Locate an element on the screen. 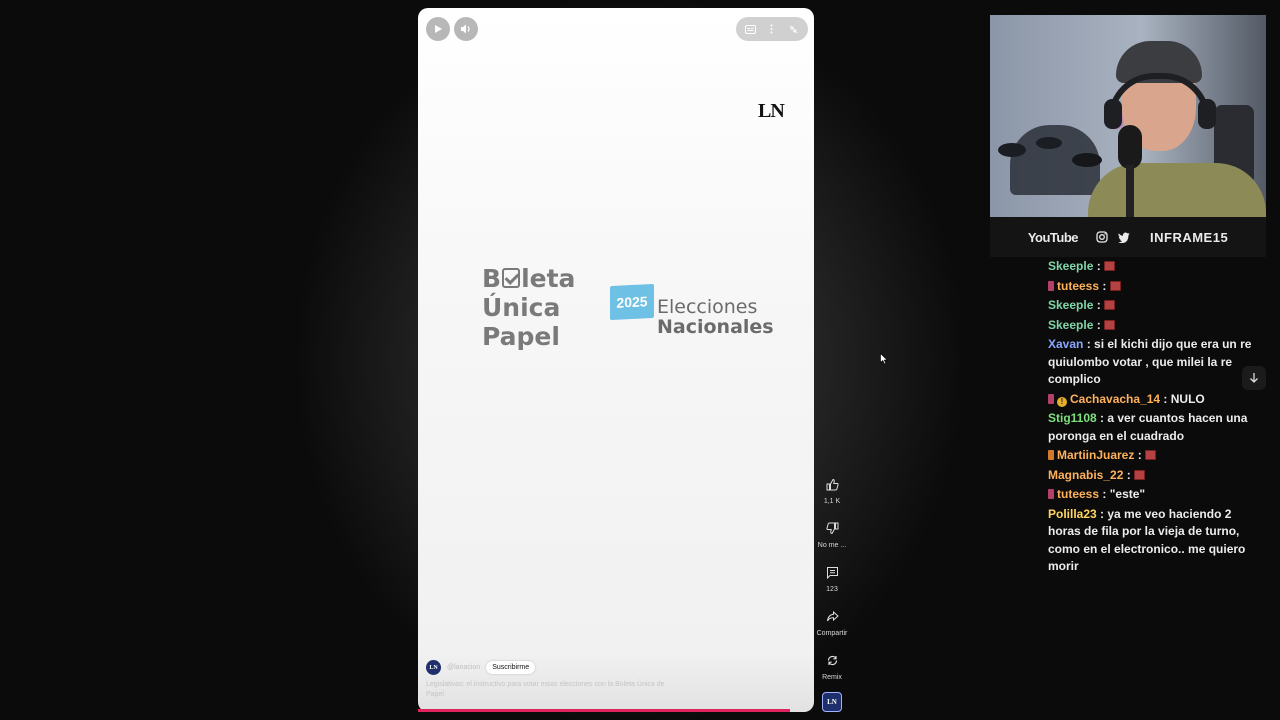 Image resolution: width=1280 pixels, height=720 pixels. chat-message: MartiinJuarez : is located at coordinates (1152, 456).